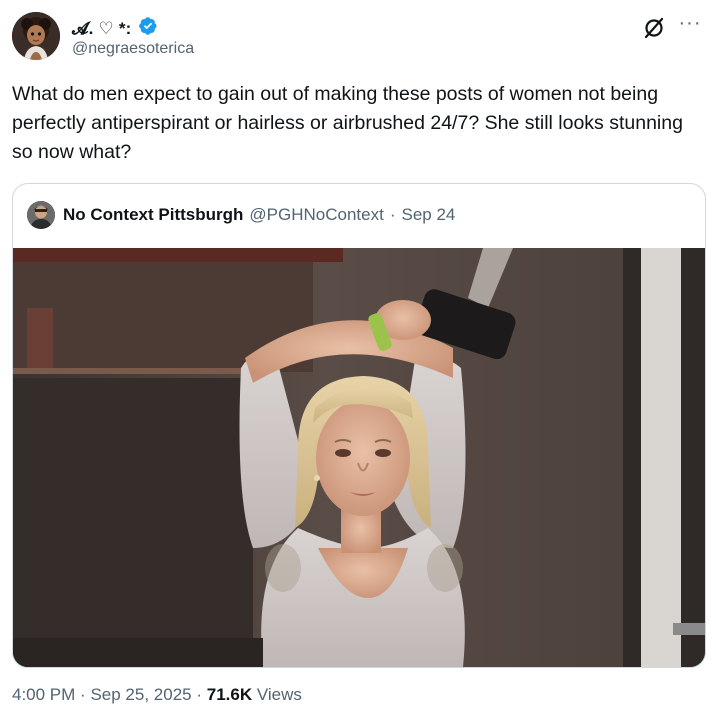 The width and height of the screenshot is (716, 721). Describe the element at coordinates (43, 694) in the screenshot. I see `tweet-time: 4:00 PM` at that location.